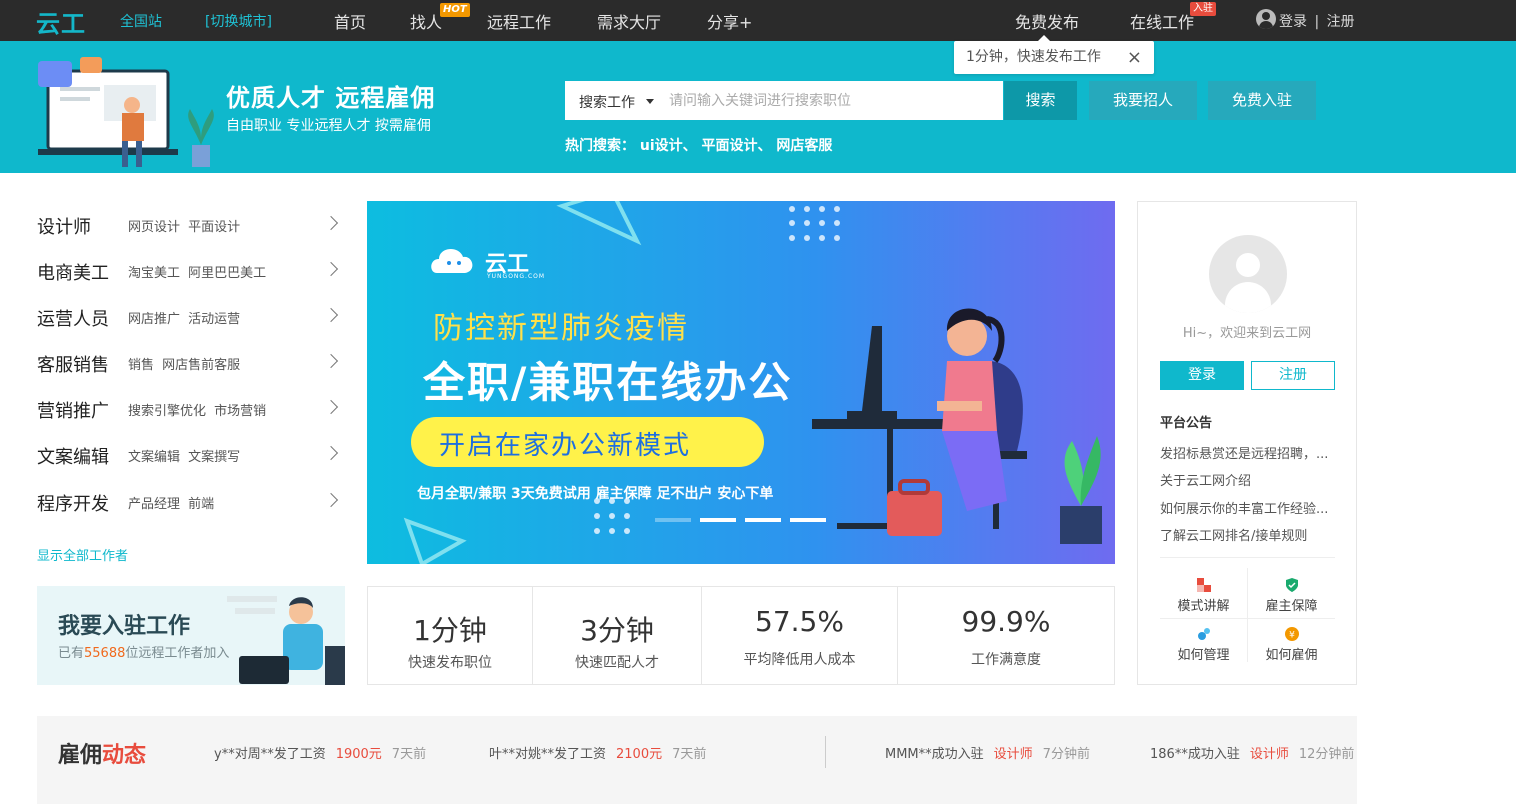 The image size is (1516, 804). What do you see at coordinates (607, 102) in the screenshot?
I see `search-type-select: 搜索工作` at bounding box center [607, 102].